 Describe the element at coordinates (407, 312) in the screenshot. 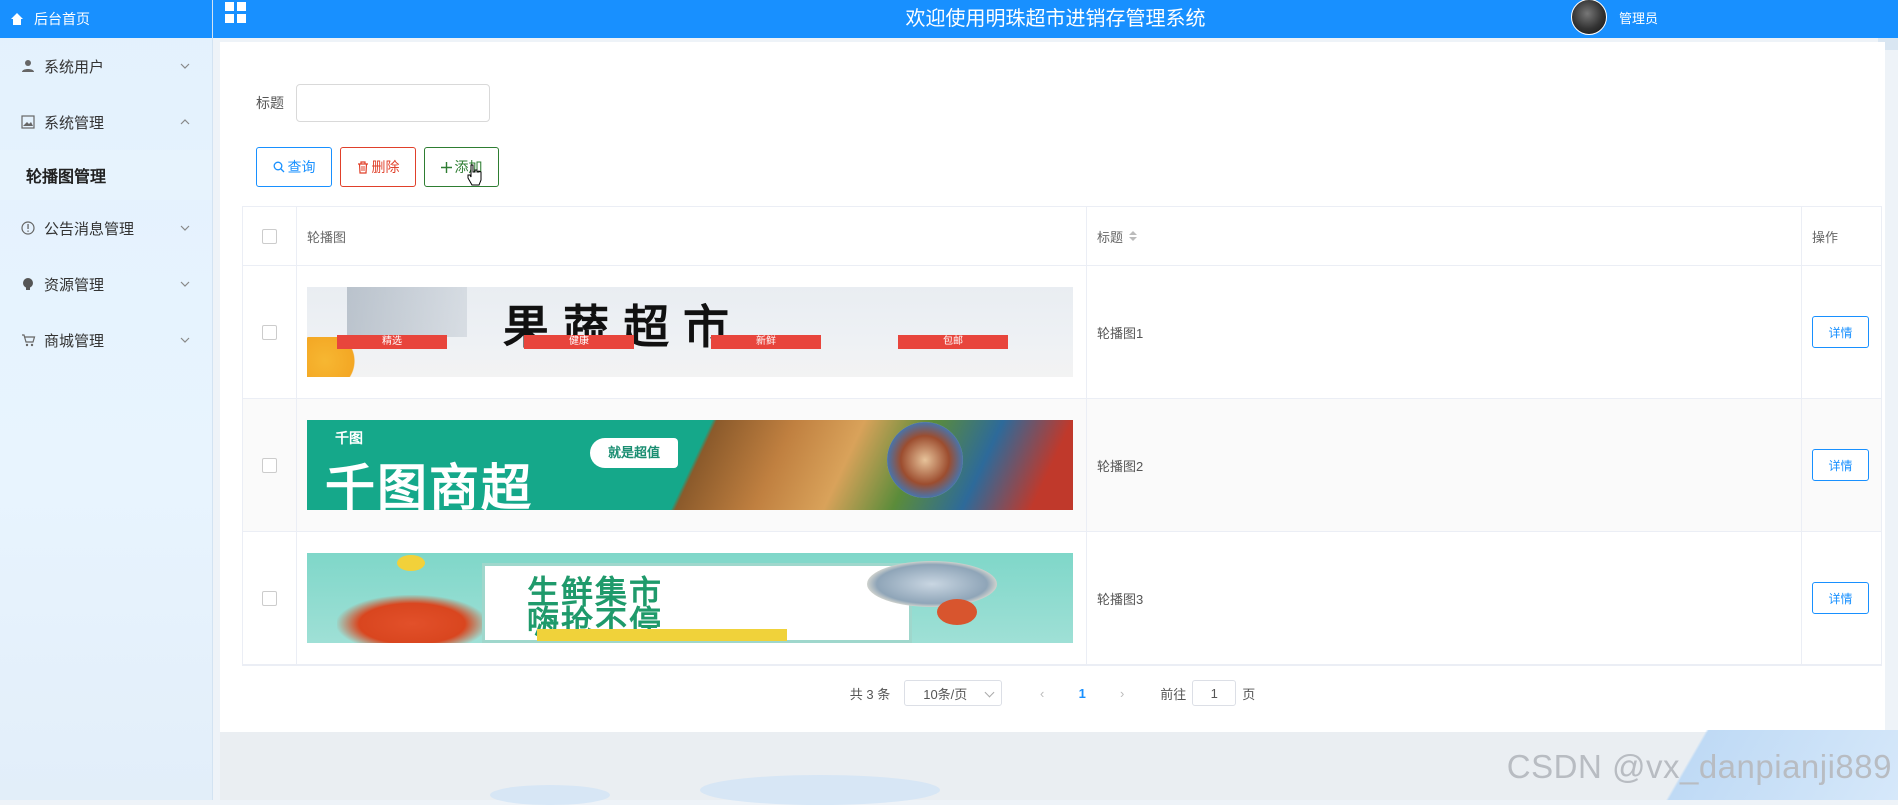

I see `banner-background-shelf` at that location.